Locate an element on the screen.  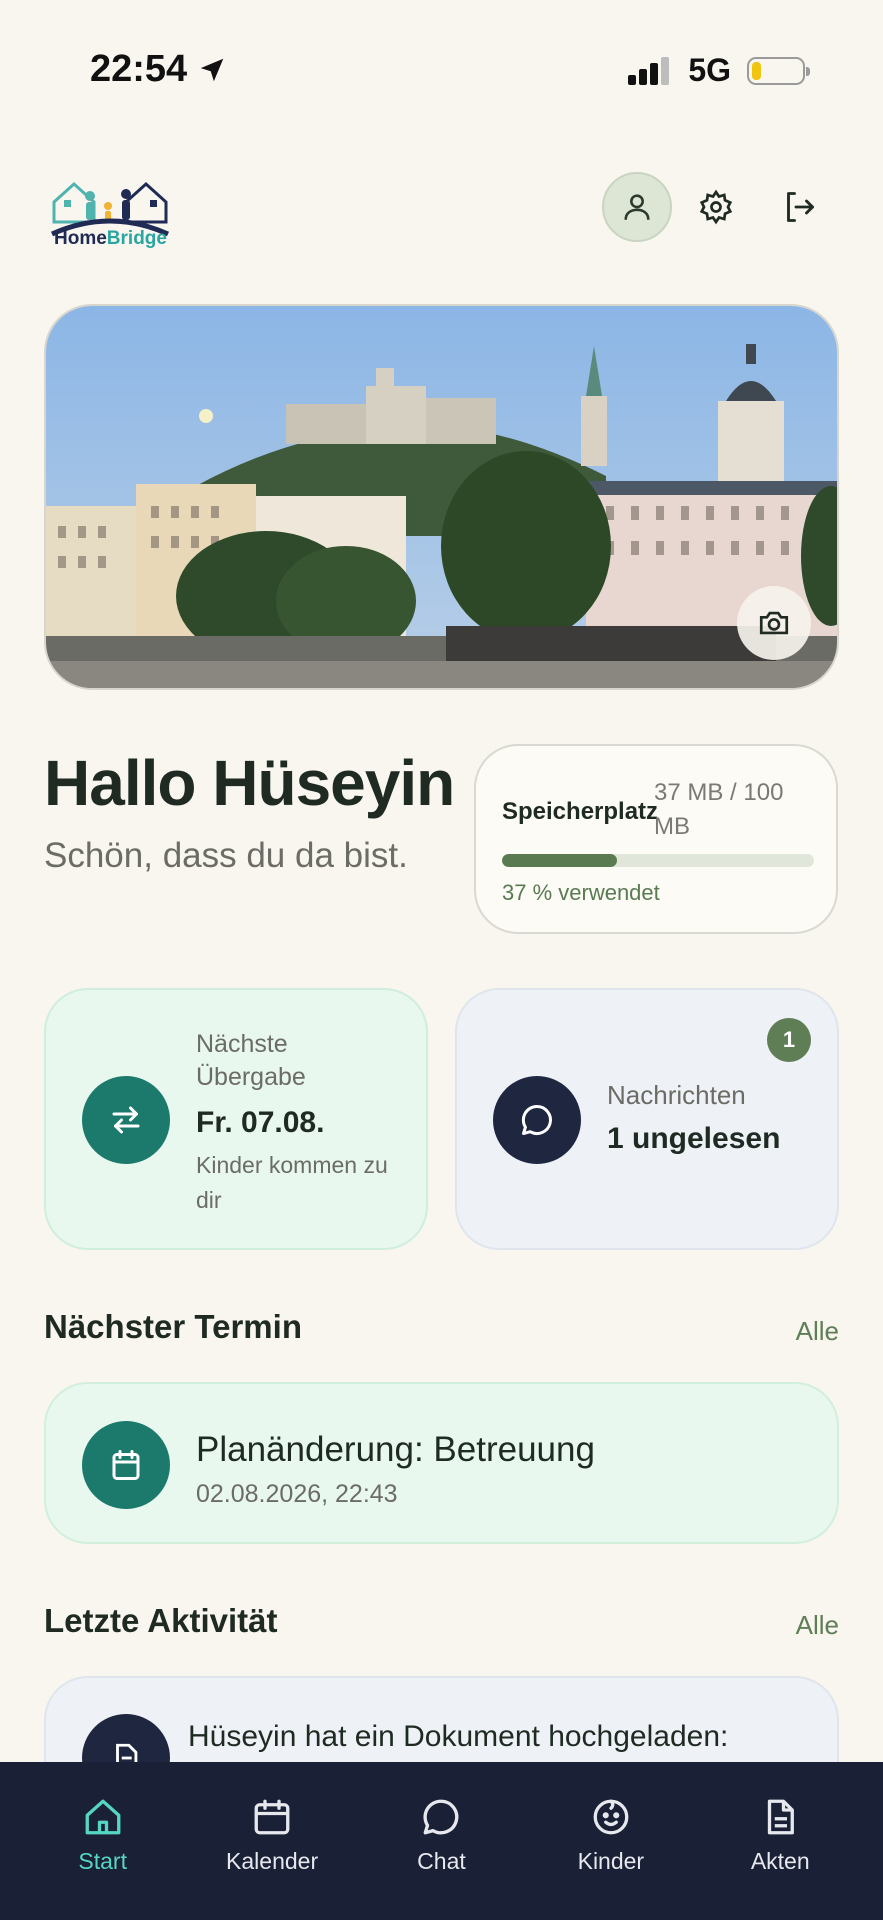
change-photo-button is located at coordinates (774, 623).